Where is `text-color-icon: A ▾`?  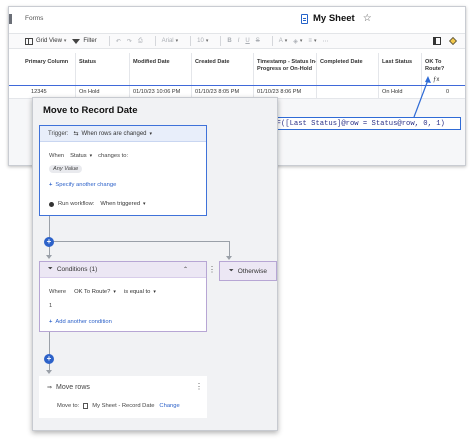
text-color-icon: A ▾ is located at coordinates (283, 41).